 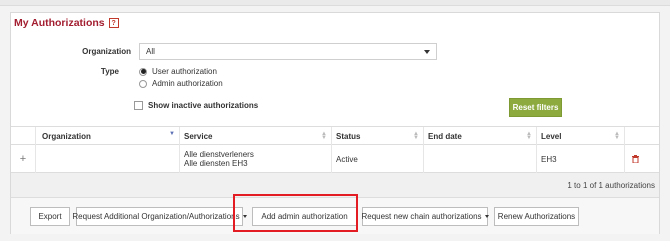 I want to click on organization-select: All, so click(x=288, y=51).